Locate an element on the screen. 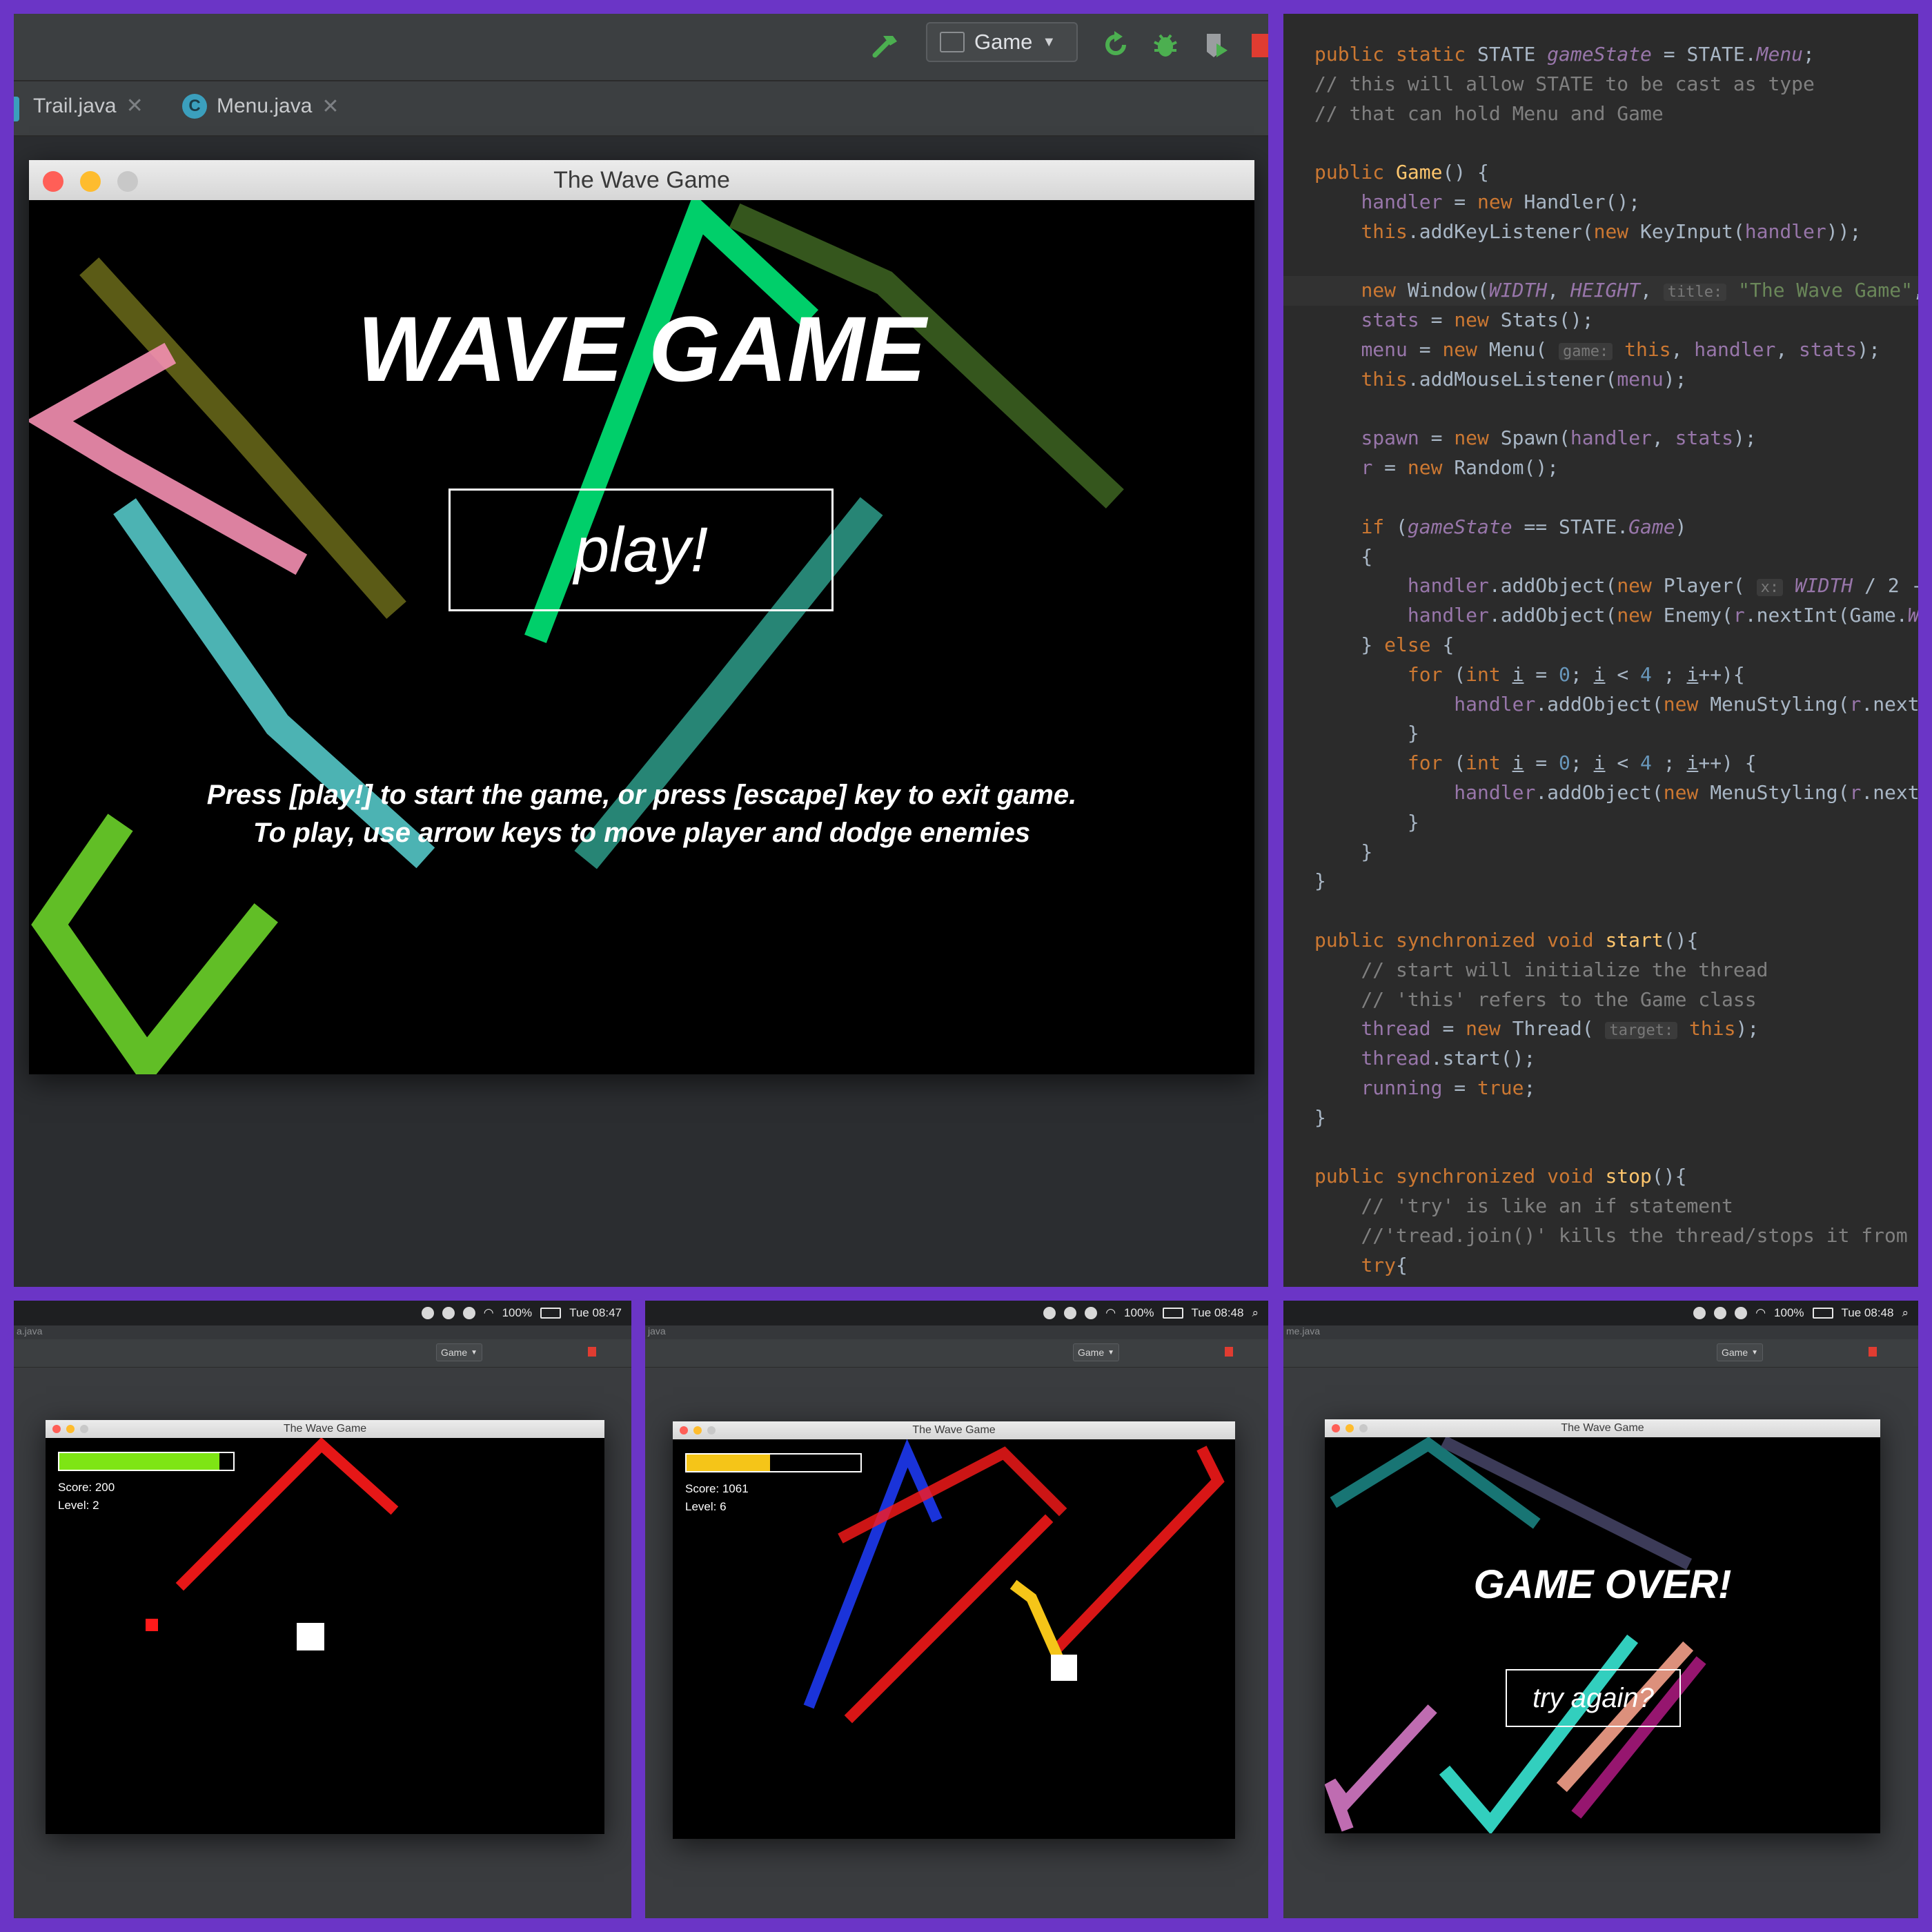 The height and width of the screenshot is (1932, 1932). tab-trail-java: Trail.java ✕ is located at coordinates (88, 106).